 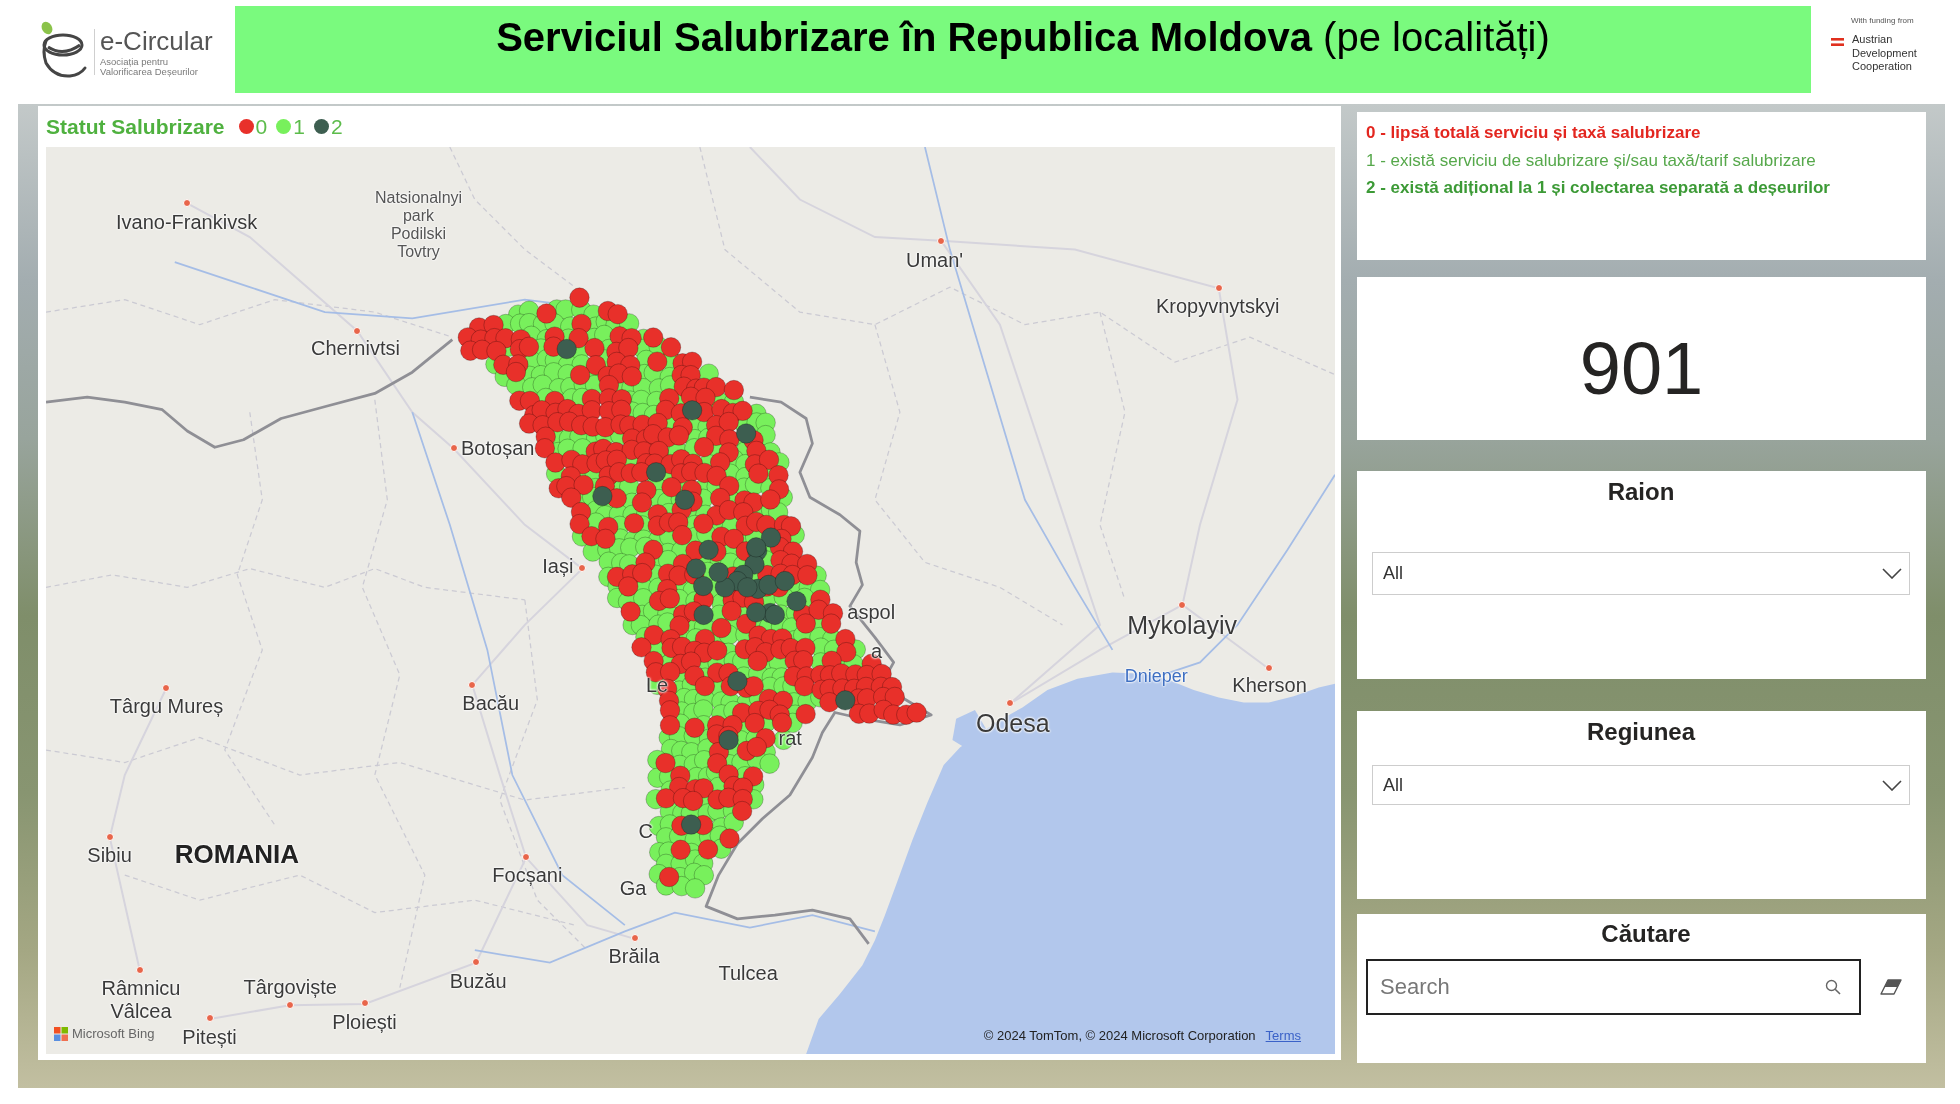 I want to click on city-label: Ivano-Frankivsk, so click(x=187, y=222).